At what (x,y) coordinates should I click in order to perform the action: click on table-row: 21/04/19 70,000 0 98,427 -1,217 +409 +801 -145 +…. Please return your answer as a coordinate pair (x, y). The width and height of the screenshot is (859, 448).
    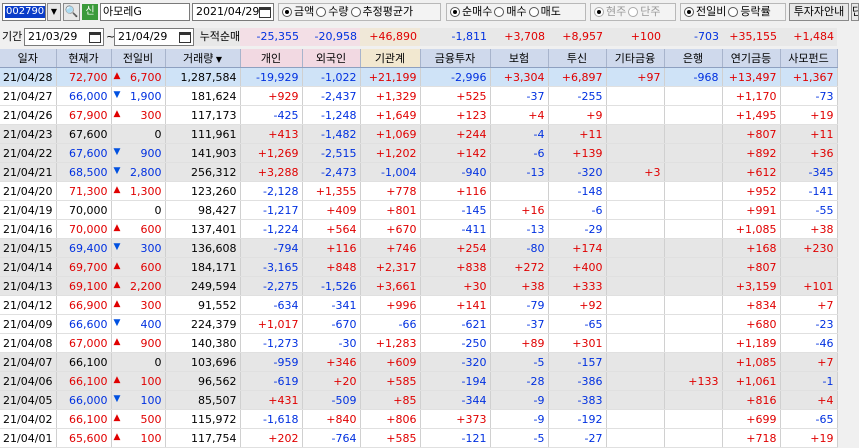
    Looking at the image, I should click on (419, 210).